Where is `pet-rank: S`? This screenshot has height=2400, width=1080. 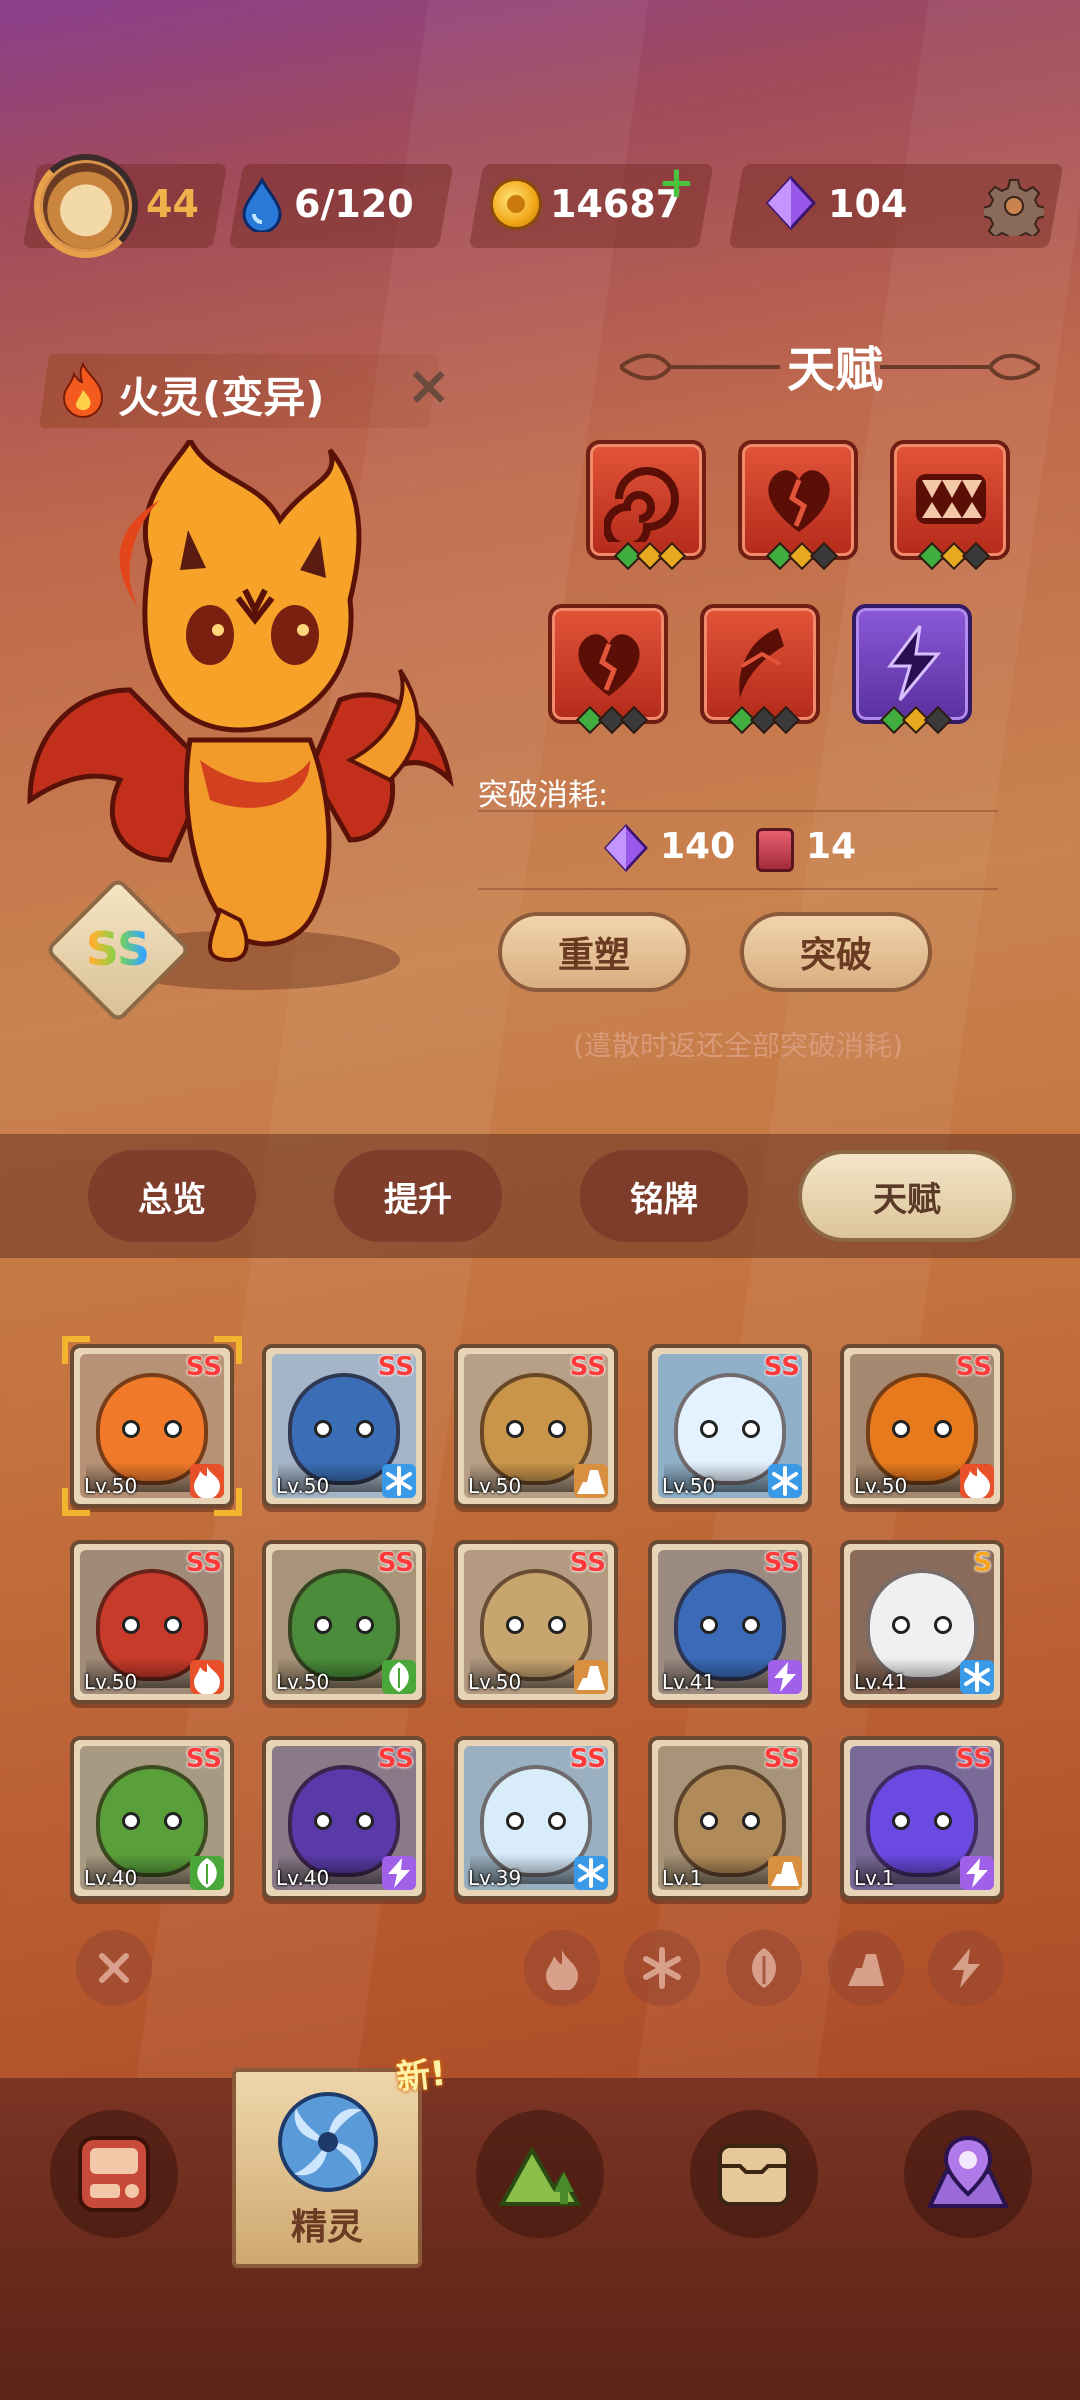 pet-rank: S is located at coordinates (982, 1563).